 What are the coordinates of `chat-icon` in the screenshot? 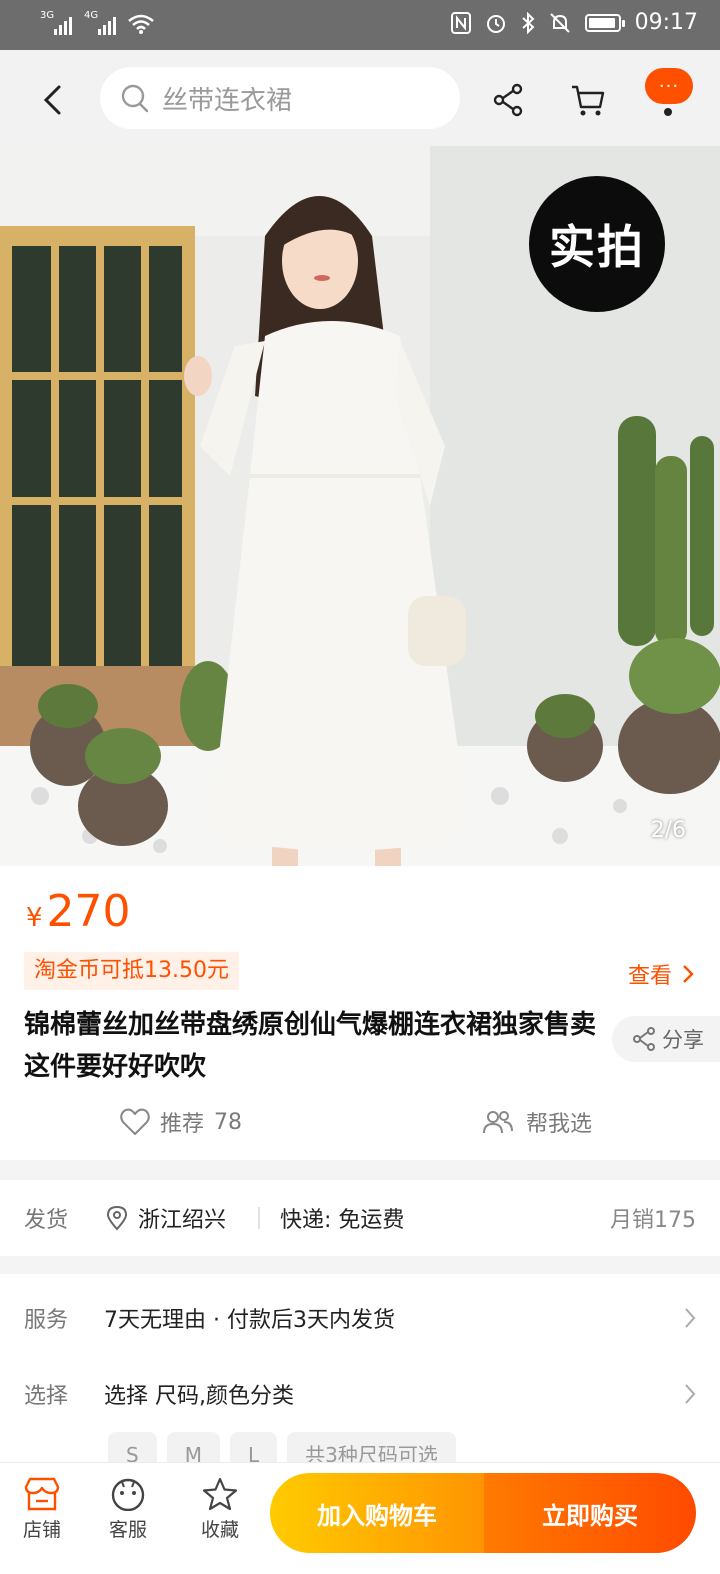 It's located at (128, 1494).